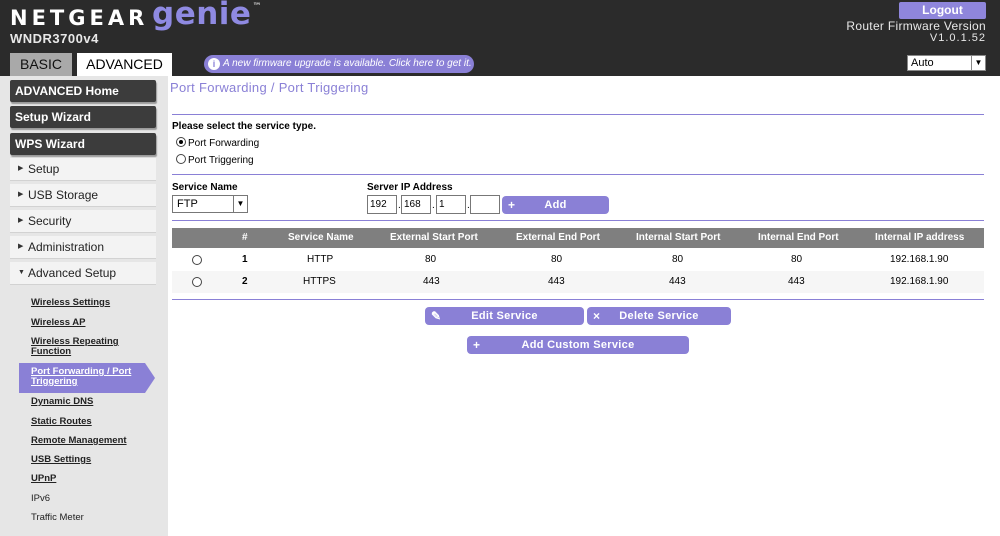 This screenshot has width=1000, height=536. I want to click on server-ip-label: Server IP Address, so click(410, 187).